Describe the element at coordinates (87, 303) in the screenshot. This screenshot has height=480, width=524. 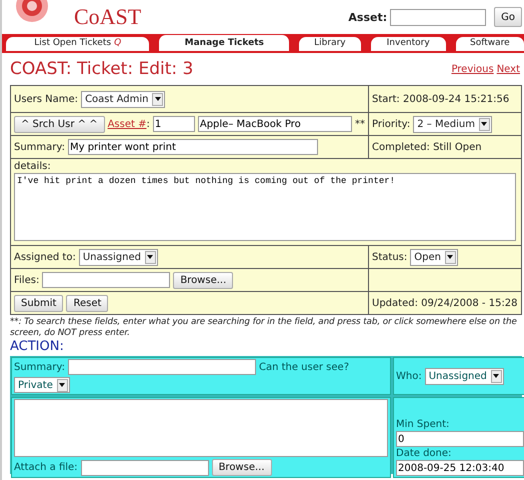
I see `reset-button: Reset` at that location.